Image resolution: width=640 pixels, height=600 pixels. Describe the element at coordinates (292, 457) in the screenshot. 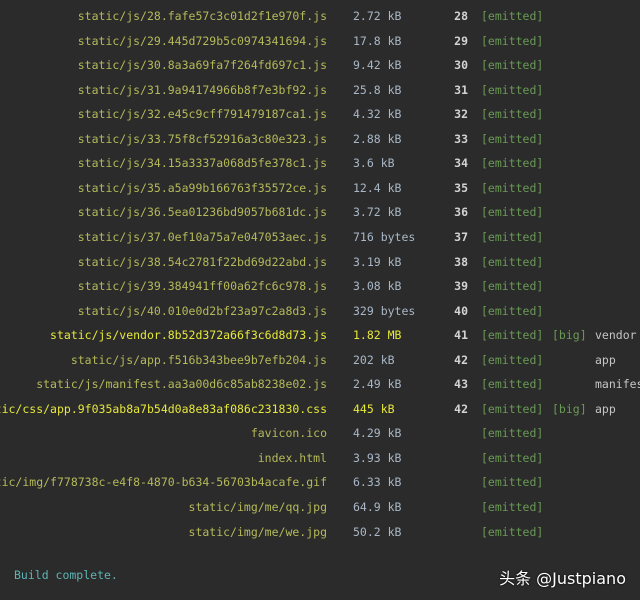

I see `asset-name: index.html` at that location.